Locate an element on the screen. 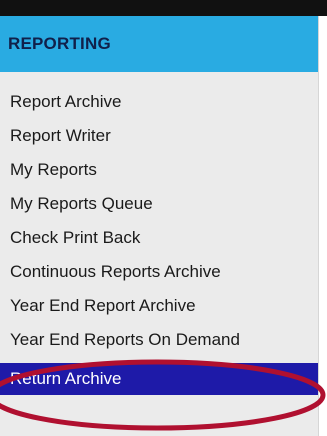  menu-item-year-end-report-archive: Year End Report Archive is located at coordinates (159, 306).